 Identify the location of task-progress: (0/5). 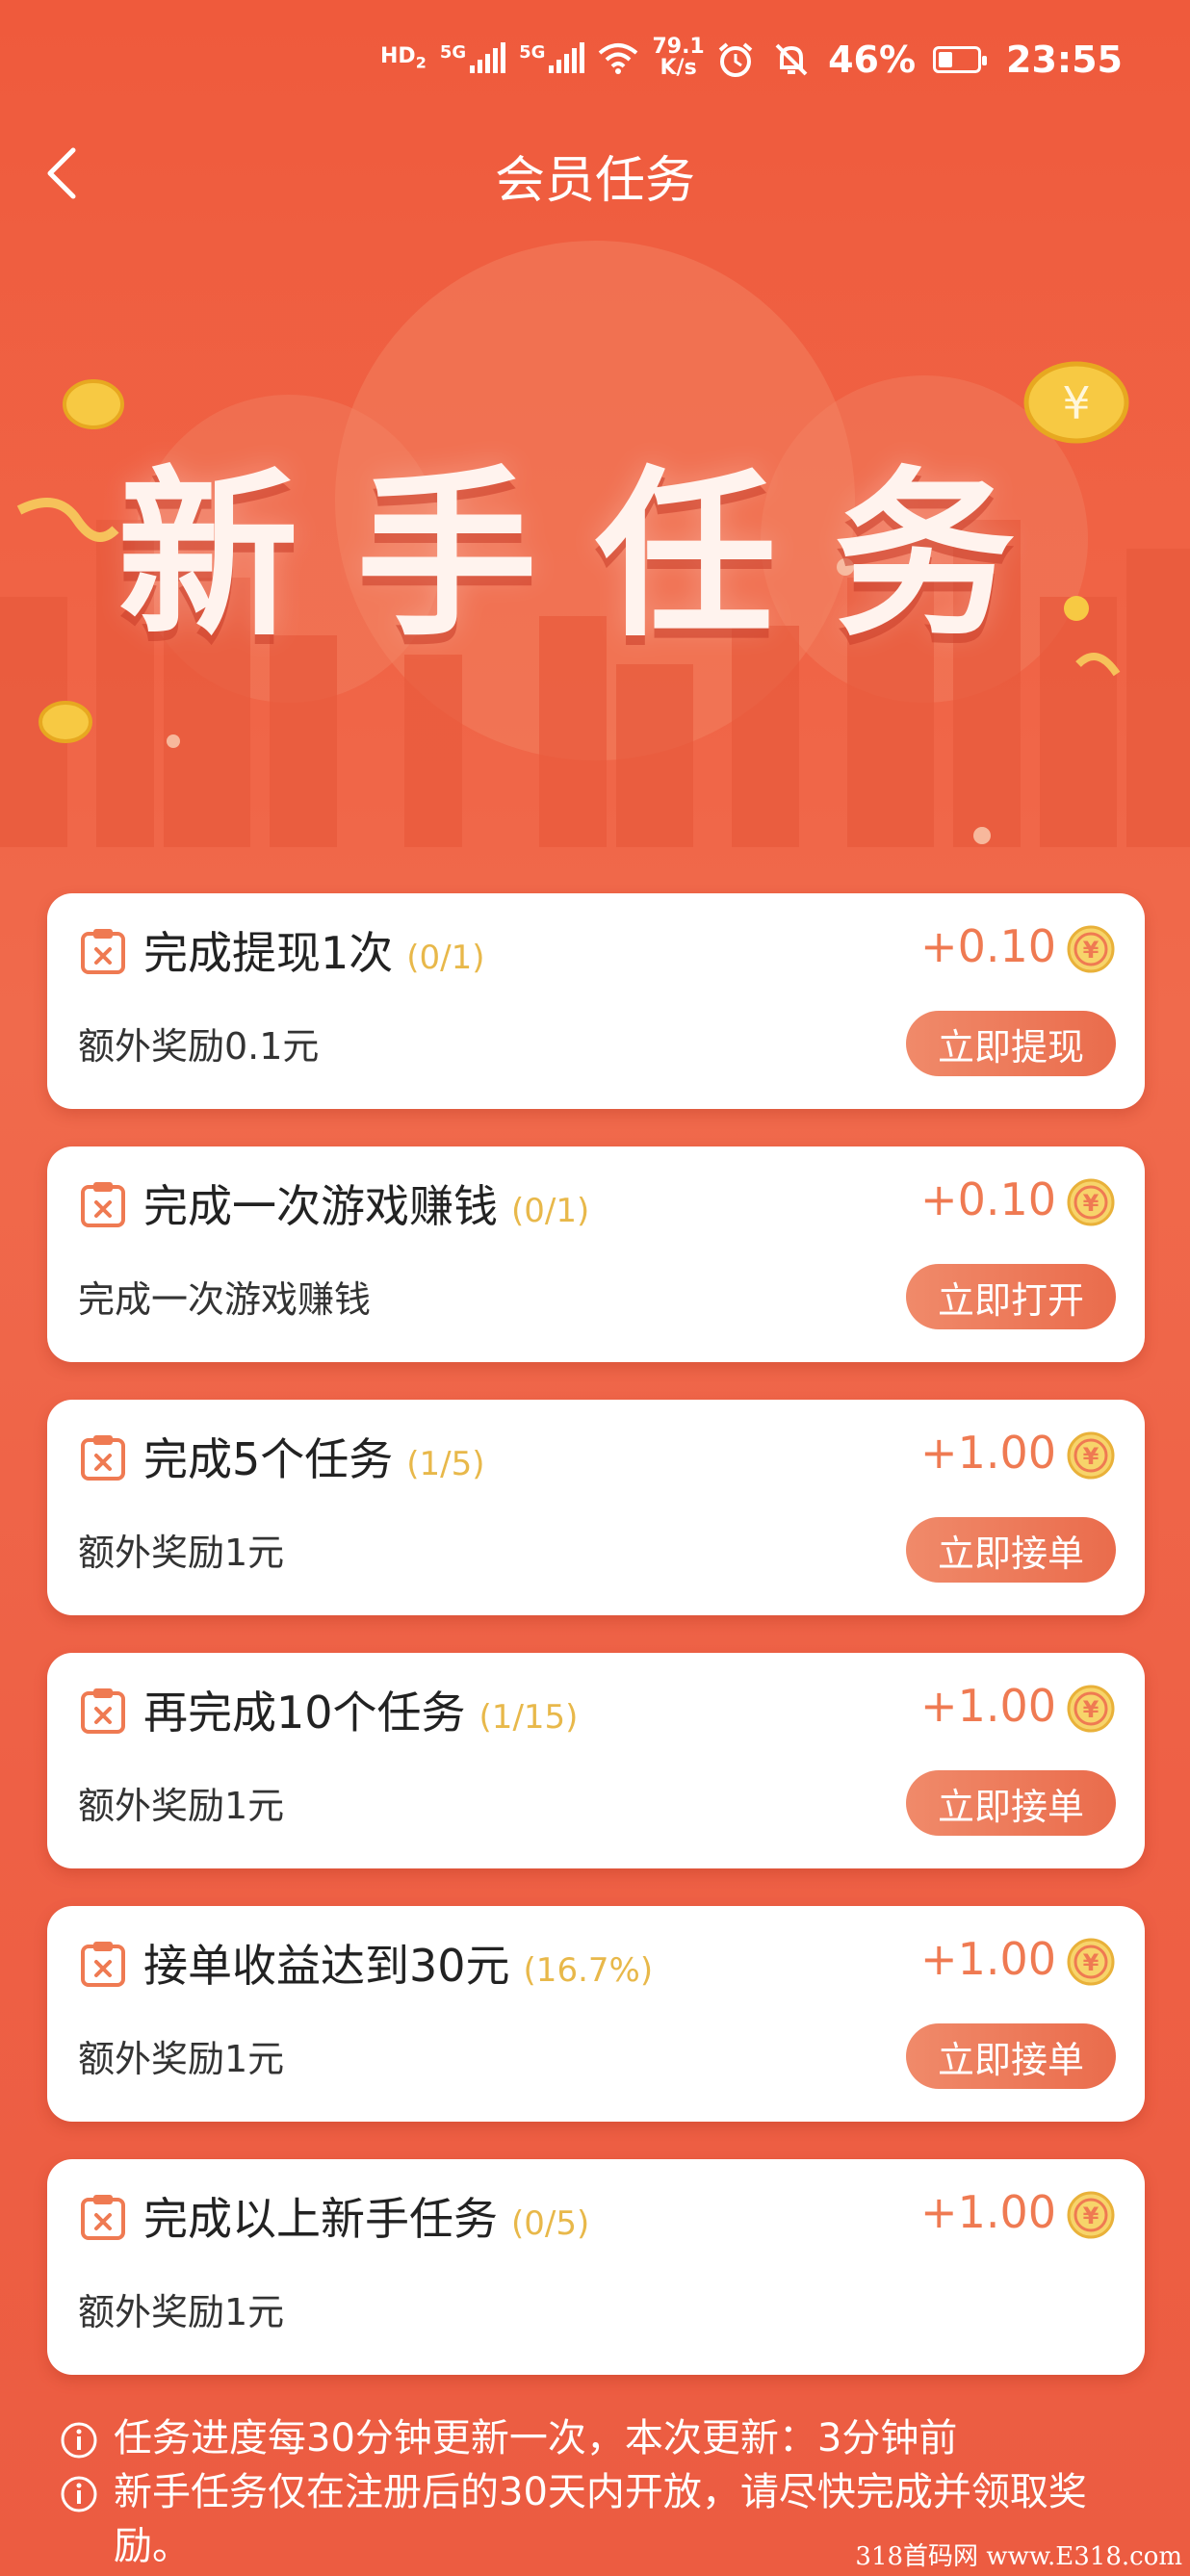
(551, 2223).